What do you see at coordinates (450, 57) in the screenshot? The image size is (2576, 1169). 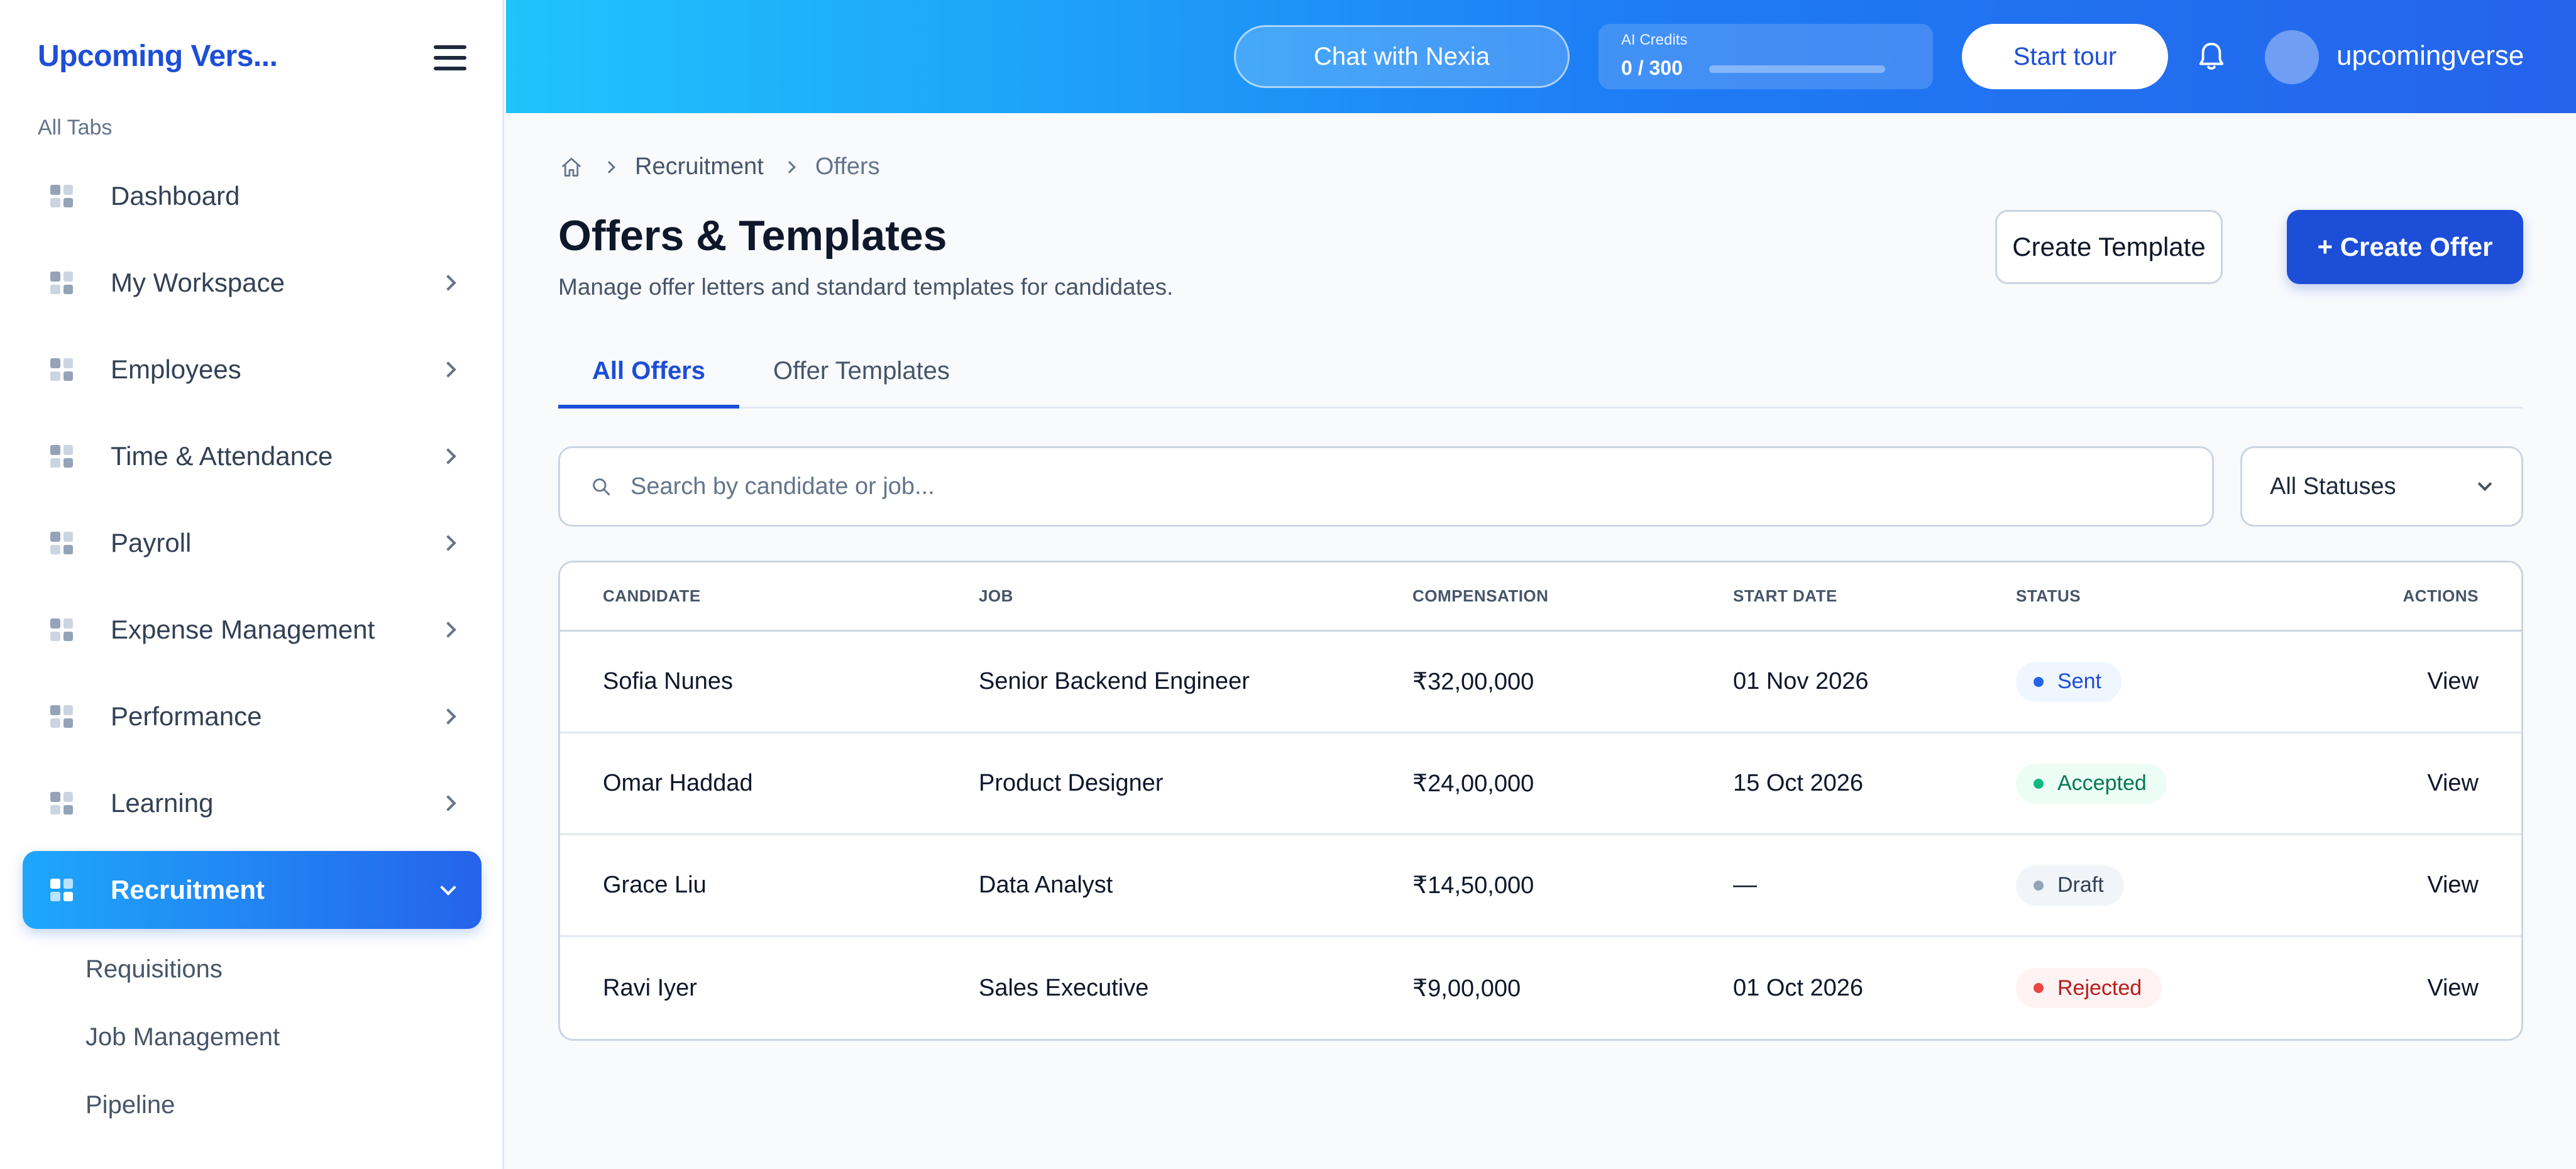 I see `hamburger-icon` at bounding box center [450, 57].